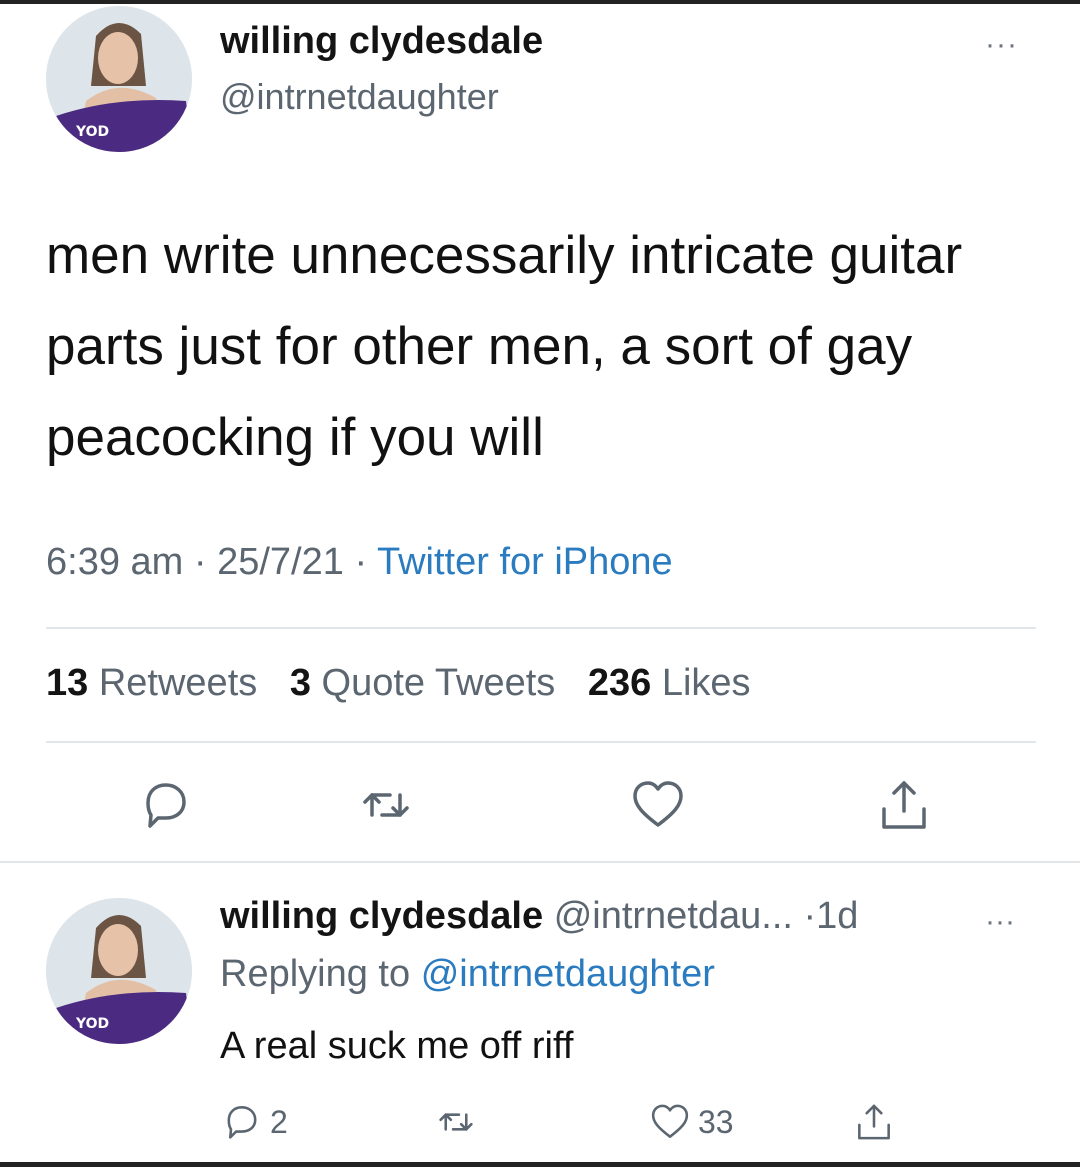  I want to click on retweet-button, so click(386, 805).